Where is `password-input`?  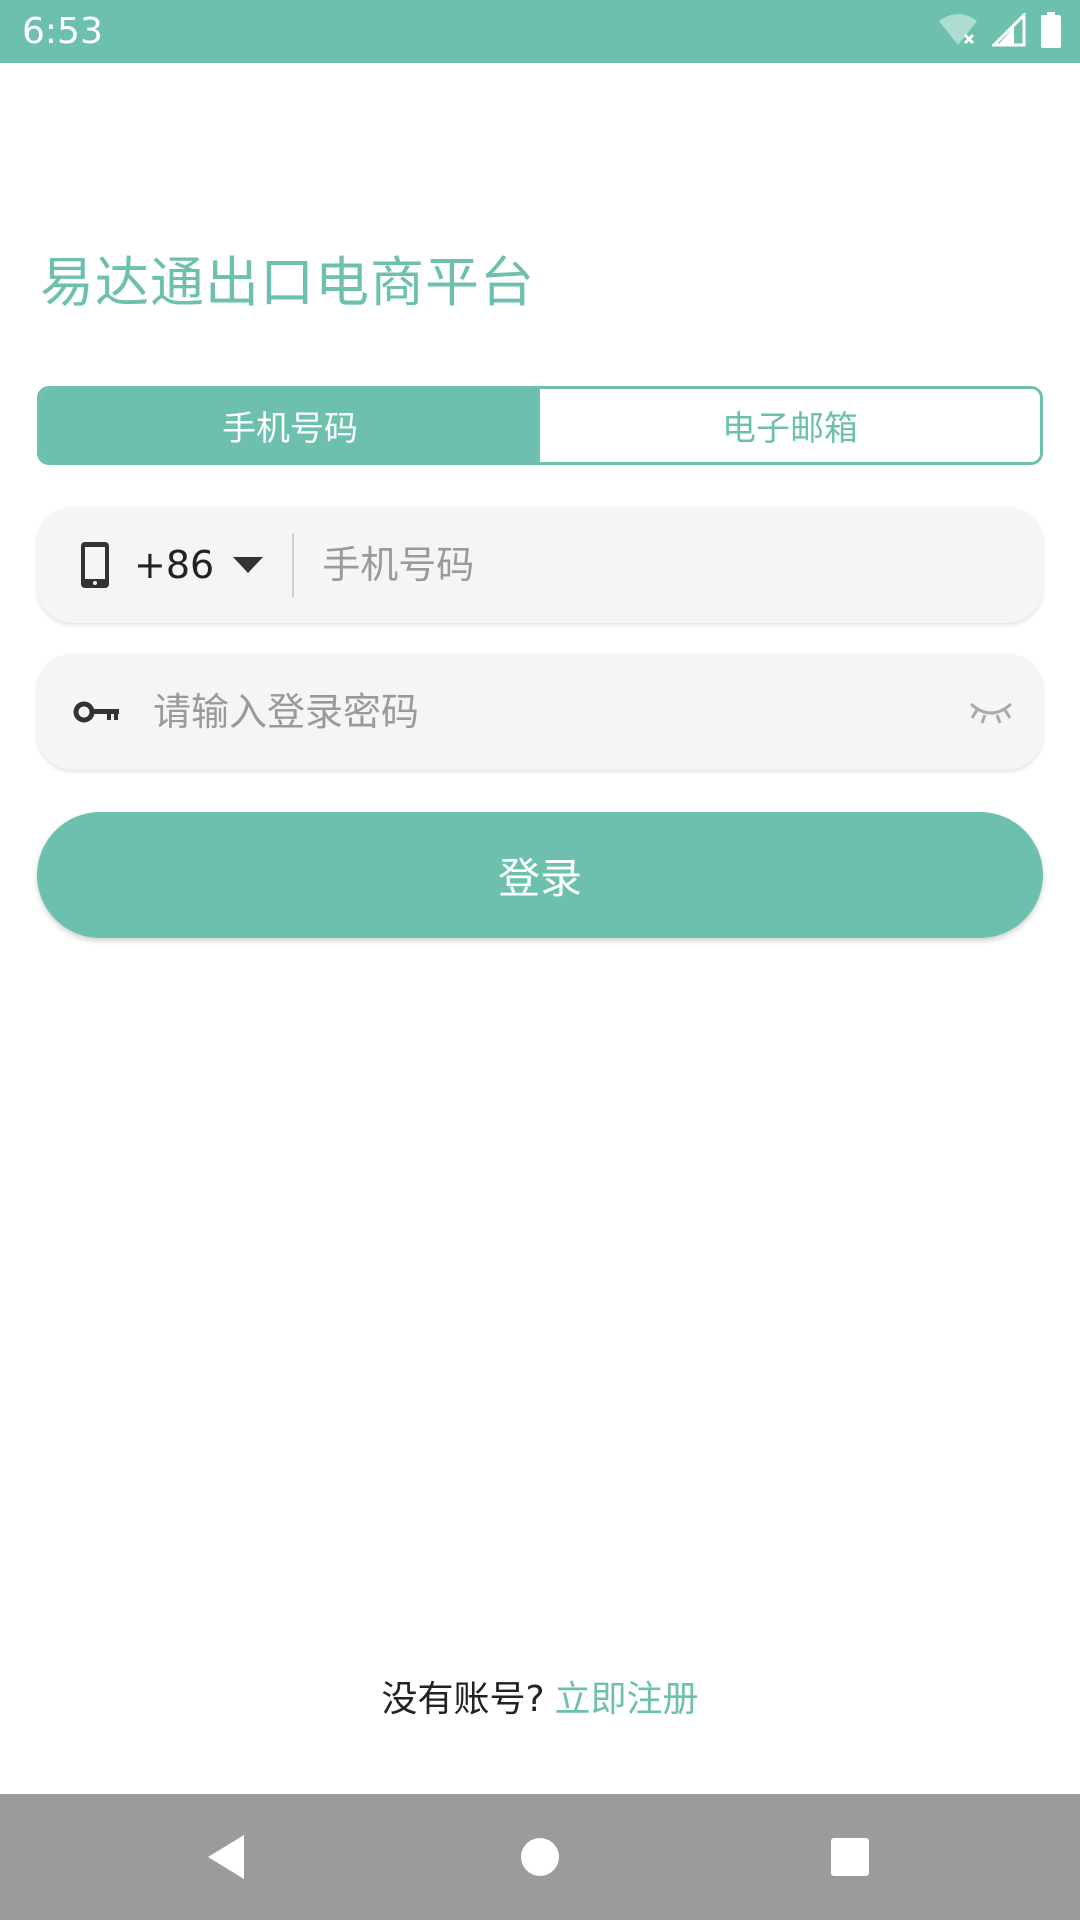
password-input is located at coordinates (541, 712).